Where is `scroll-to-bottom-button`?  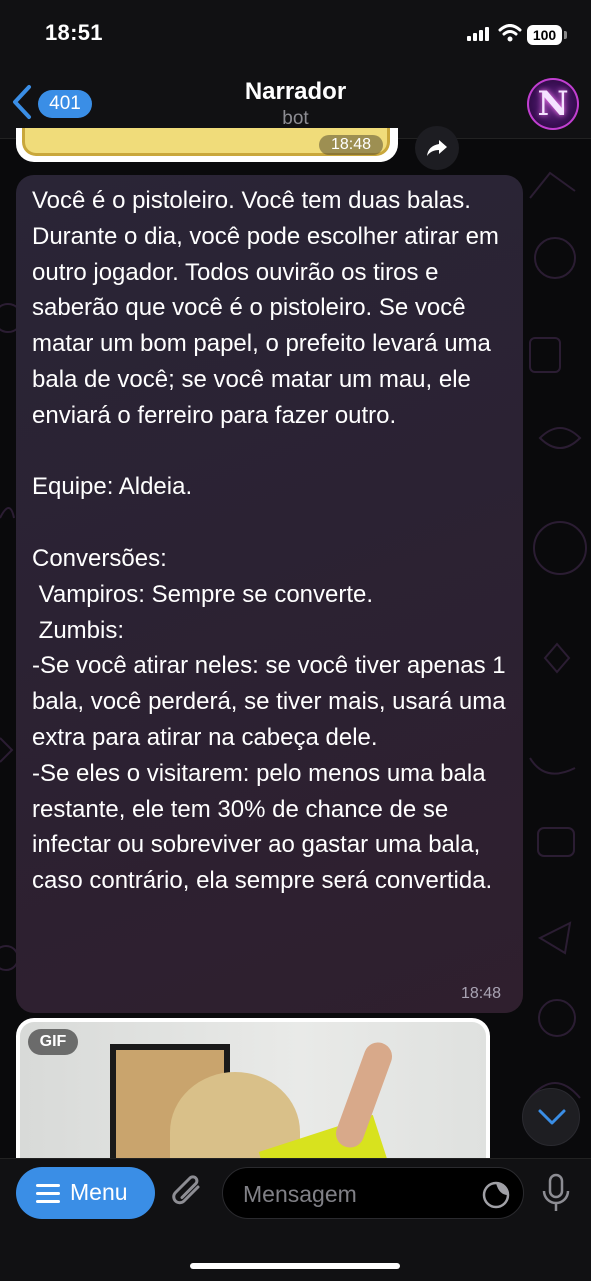 scroll-to-bottom-button is located at coordinates (551, 1117).